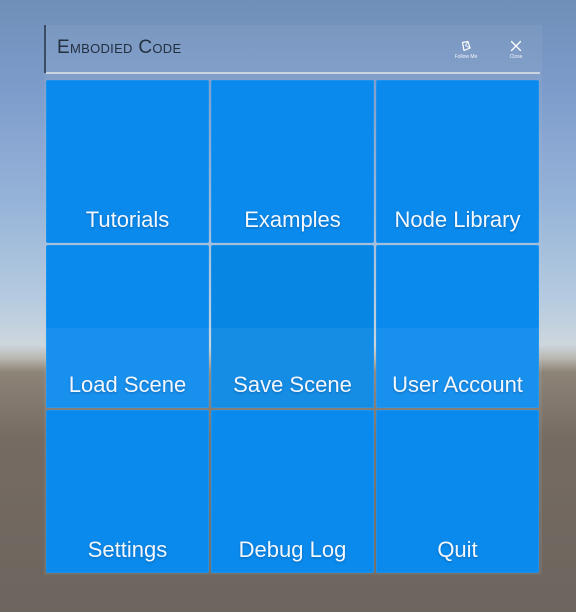 This screenshot has width=576, height=612. Describe the element at coordinates (457, 384) in the screenshot. I see `user-account-label: User Account` at that location.